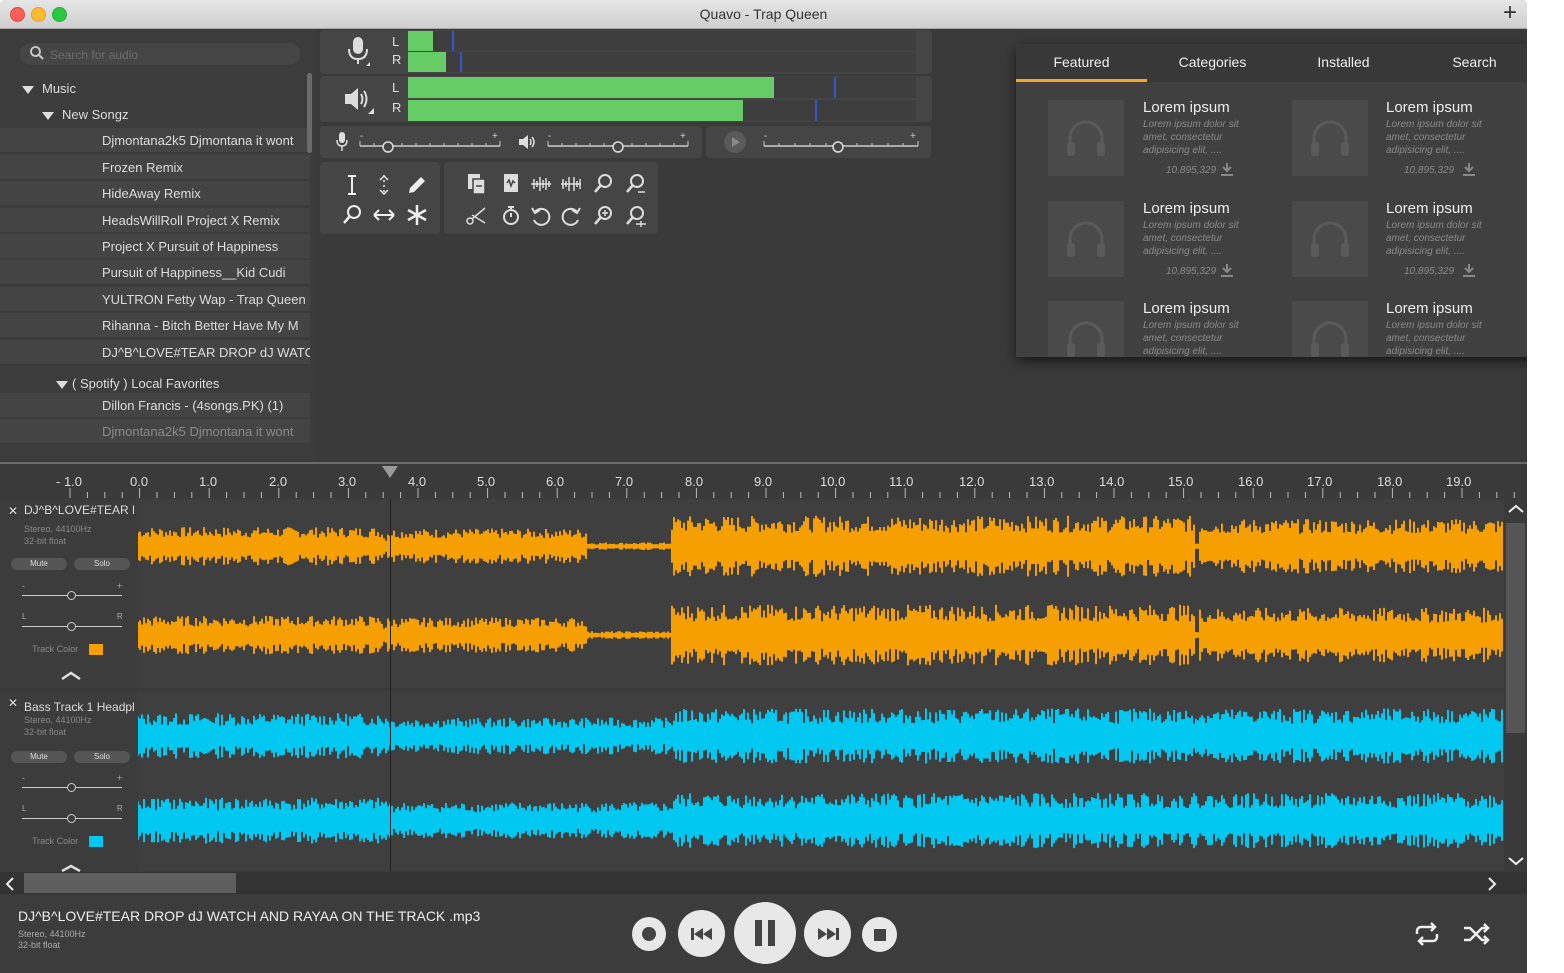 This screenshot has height=973, width=1564. I want to click on scroll-down-icon, so click(1516, 861).